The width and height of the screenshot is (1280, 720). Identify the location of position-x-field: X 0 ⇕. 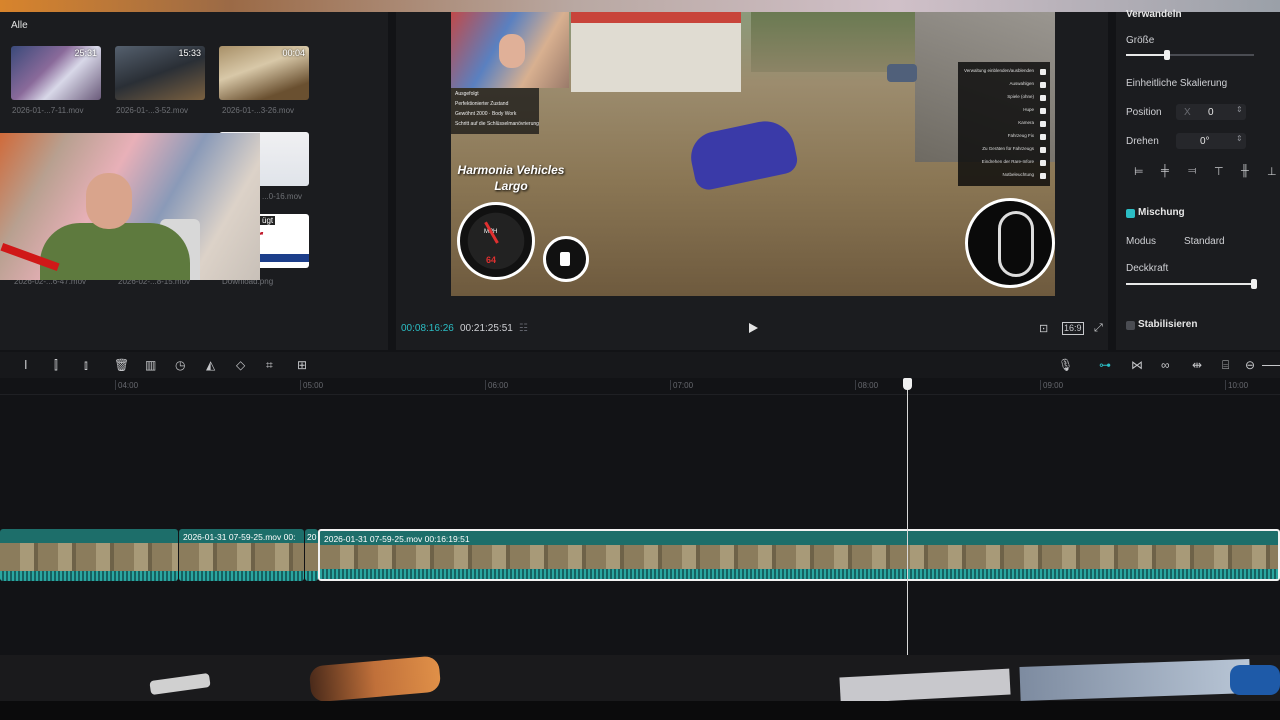
(1211, 112).